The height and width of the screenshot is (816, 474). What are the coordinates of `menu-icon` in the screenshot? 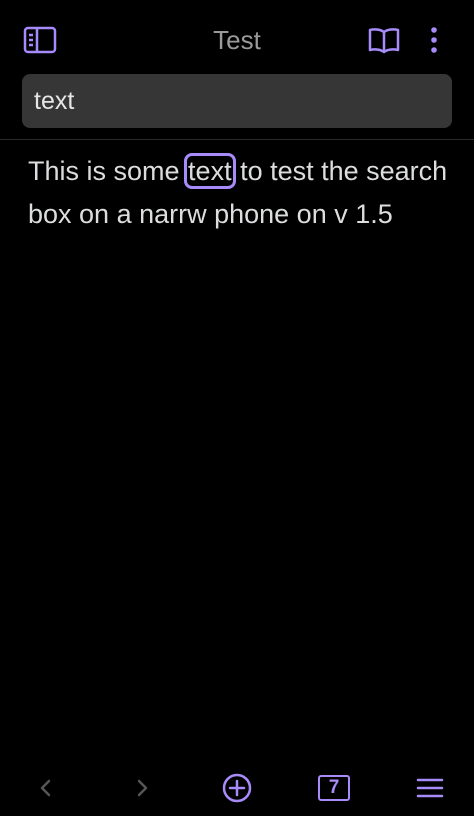 It's located at (430, 788).